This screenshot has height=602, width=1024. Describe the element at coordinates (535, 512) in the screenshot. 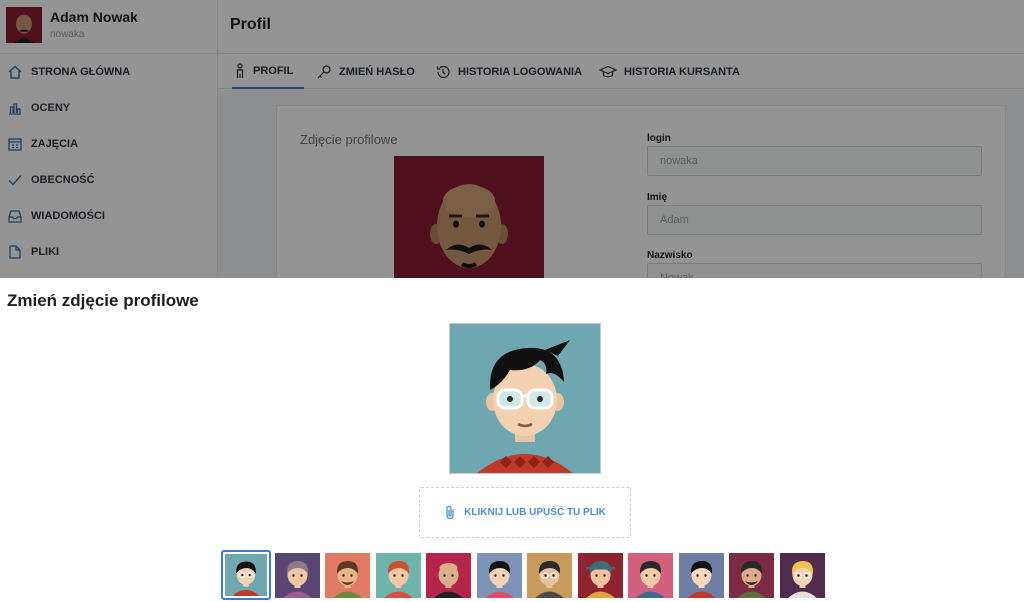

I see `upload-label: KLIKNIJ LUB UPUŚĆ TU PLIK` at that location.